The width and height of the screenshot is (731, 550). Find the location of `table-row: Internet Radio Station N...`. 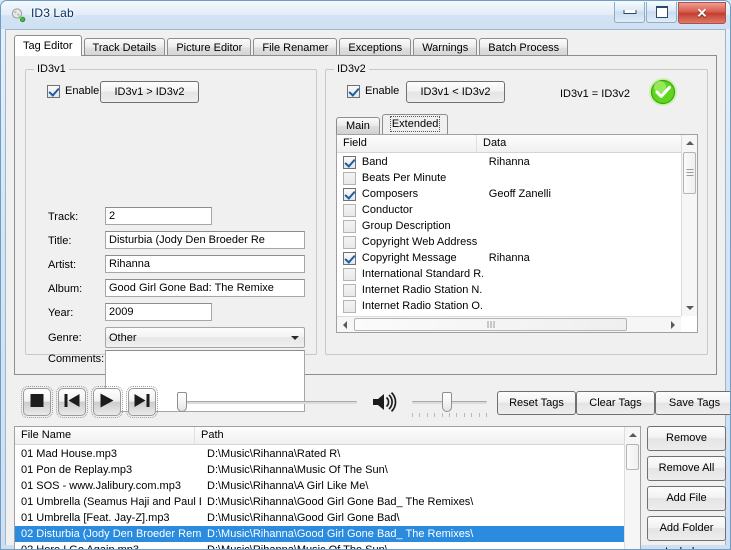

table-row: Internet Radio Station N... is located at coordinates (509, 290).